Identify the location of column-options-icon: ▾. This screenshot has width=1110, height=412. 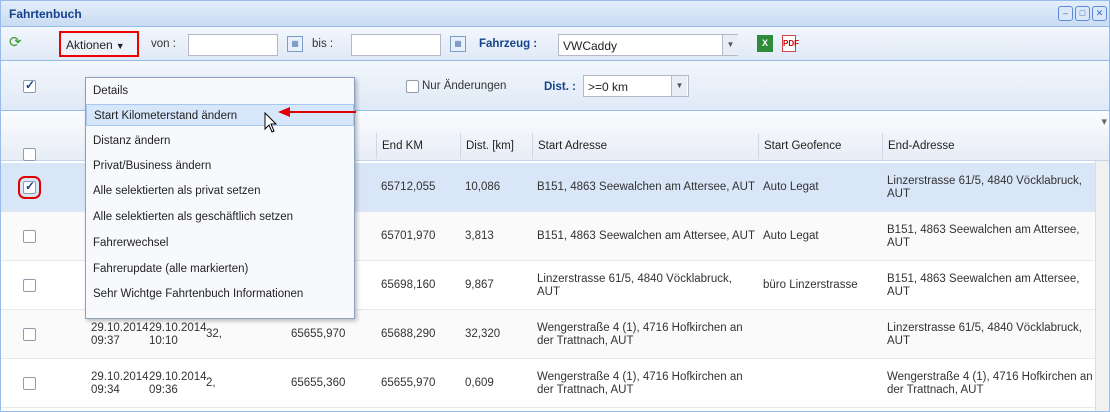
(1104, 121).